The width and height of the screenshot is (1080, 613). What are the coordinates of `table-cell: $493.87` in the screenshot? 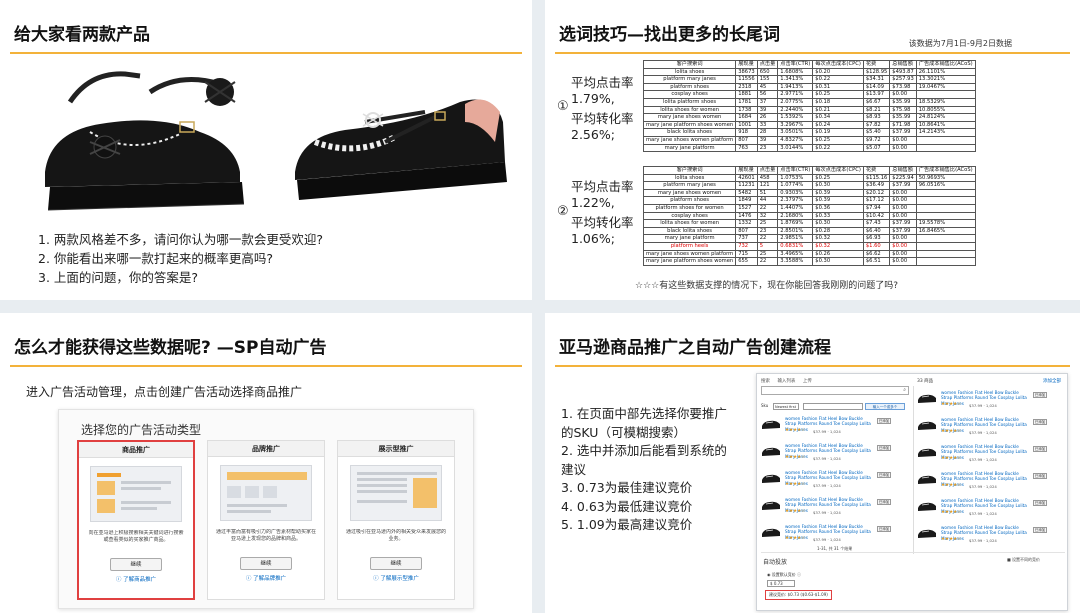 It's located at (903, 72).